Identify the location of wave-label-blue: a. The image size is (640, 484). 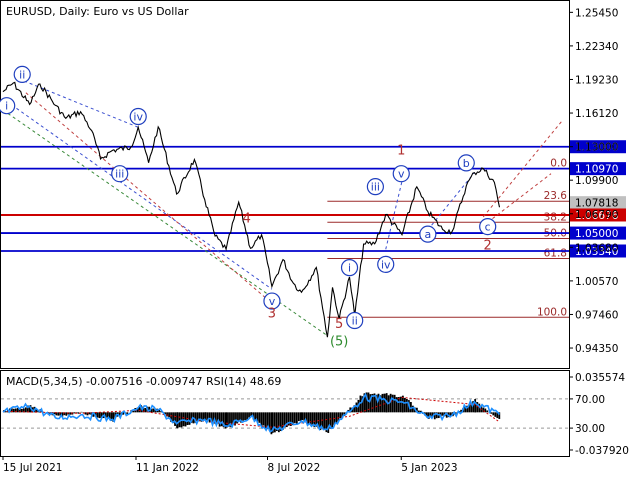
(427, 234).